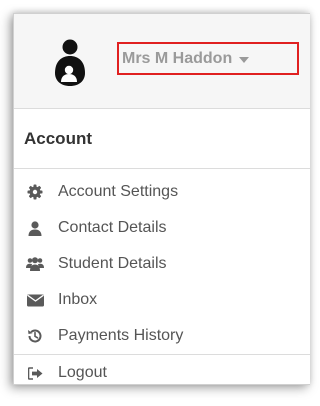 This screenshot has width=320, height=406. What do you see at coordinates (35, 264) in the screenshot?
I see `users-icon` at bounding box center [35, 264].